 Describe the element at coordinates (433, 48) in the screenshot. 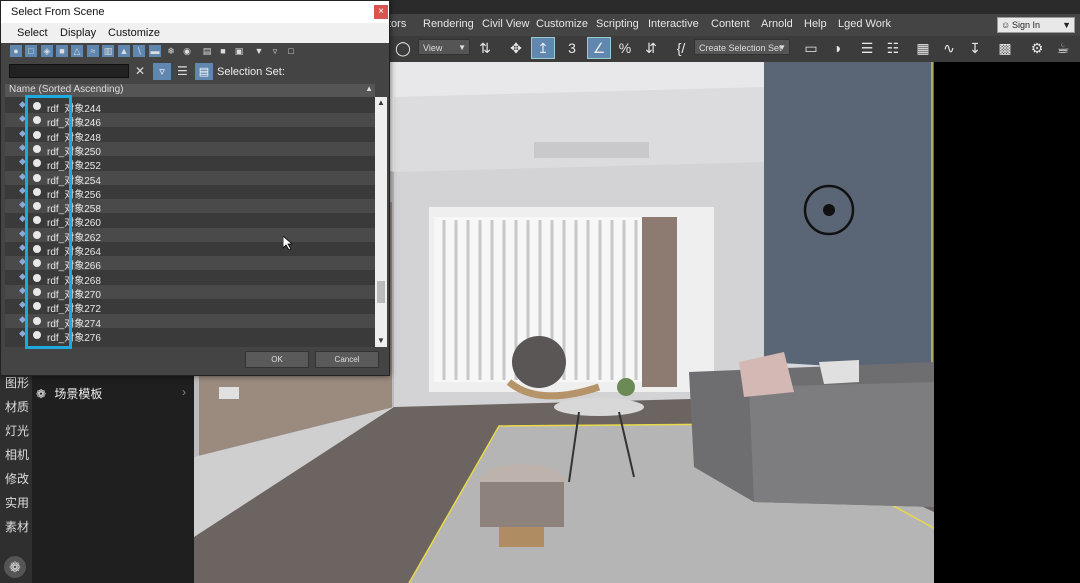

I see `view-dropdown-label: View` at that location.